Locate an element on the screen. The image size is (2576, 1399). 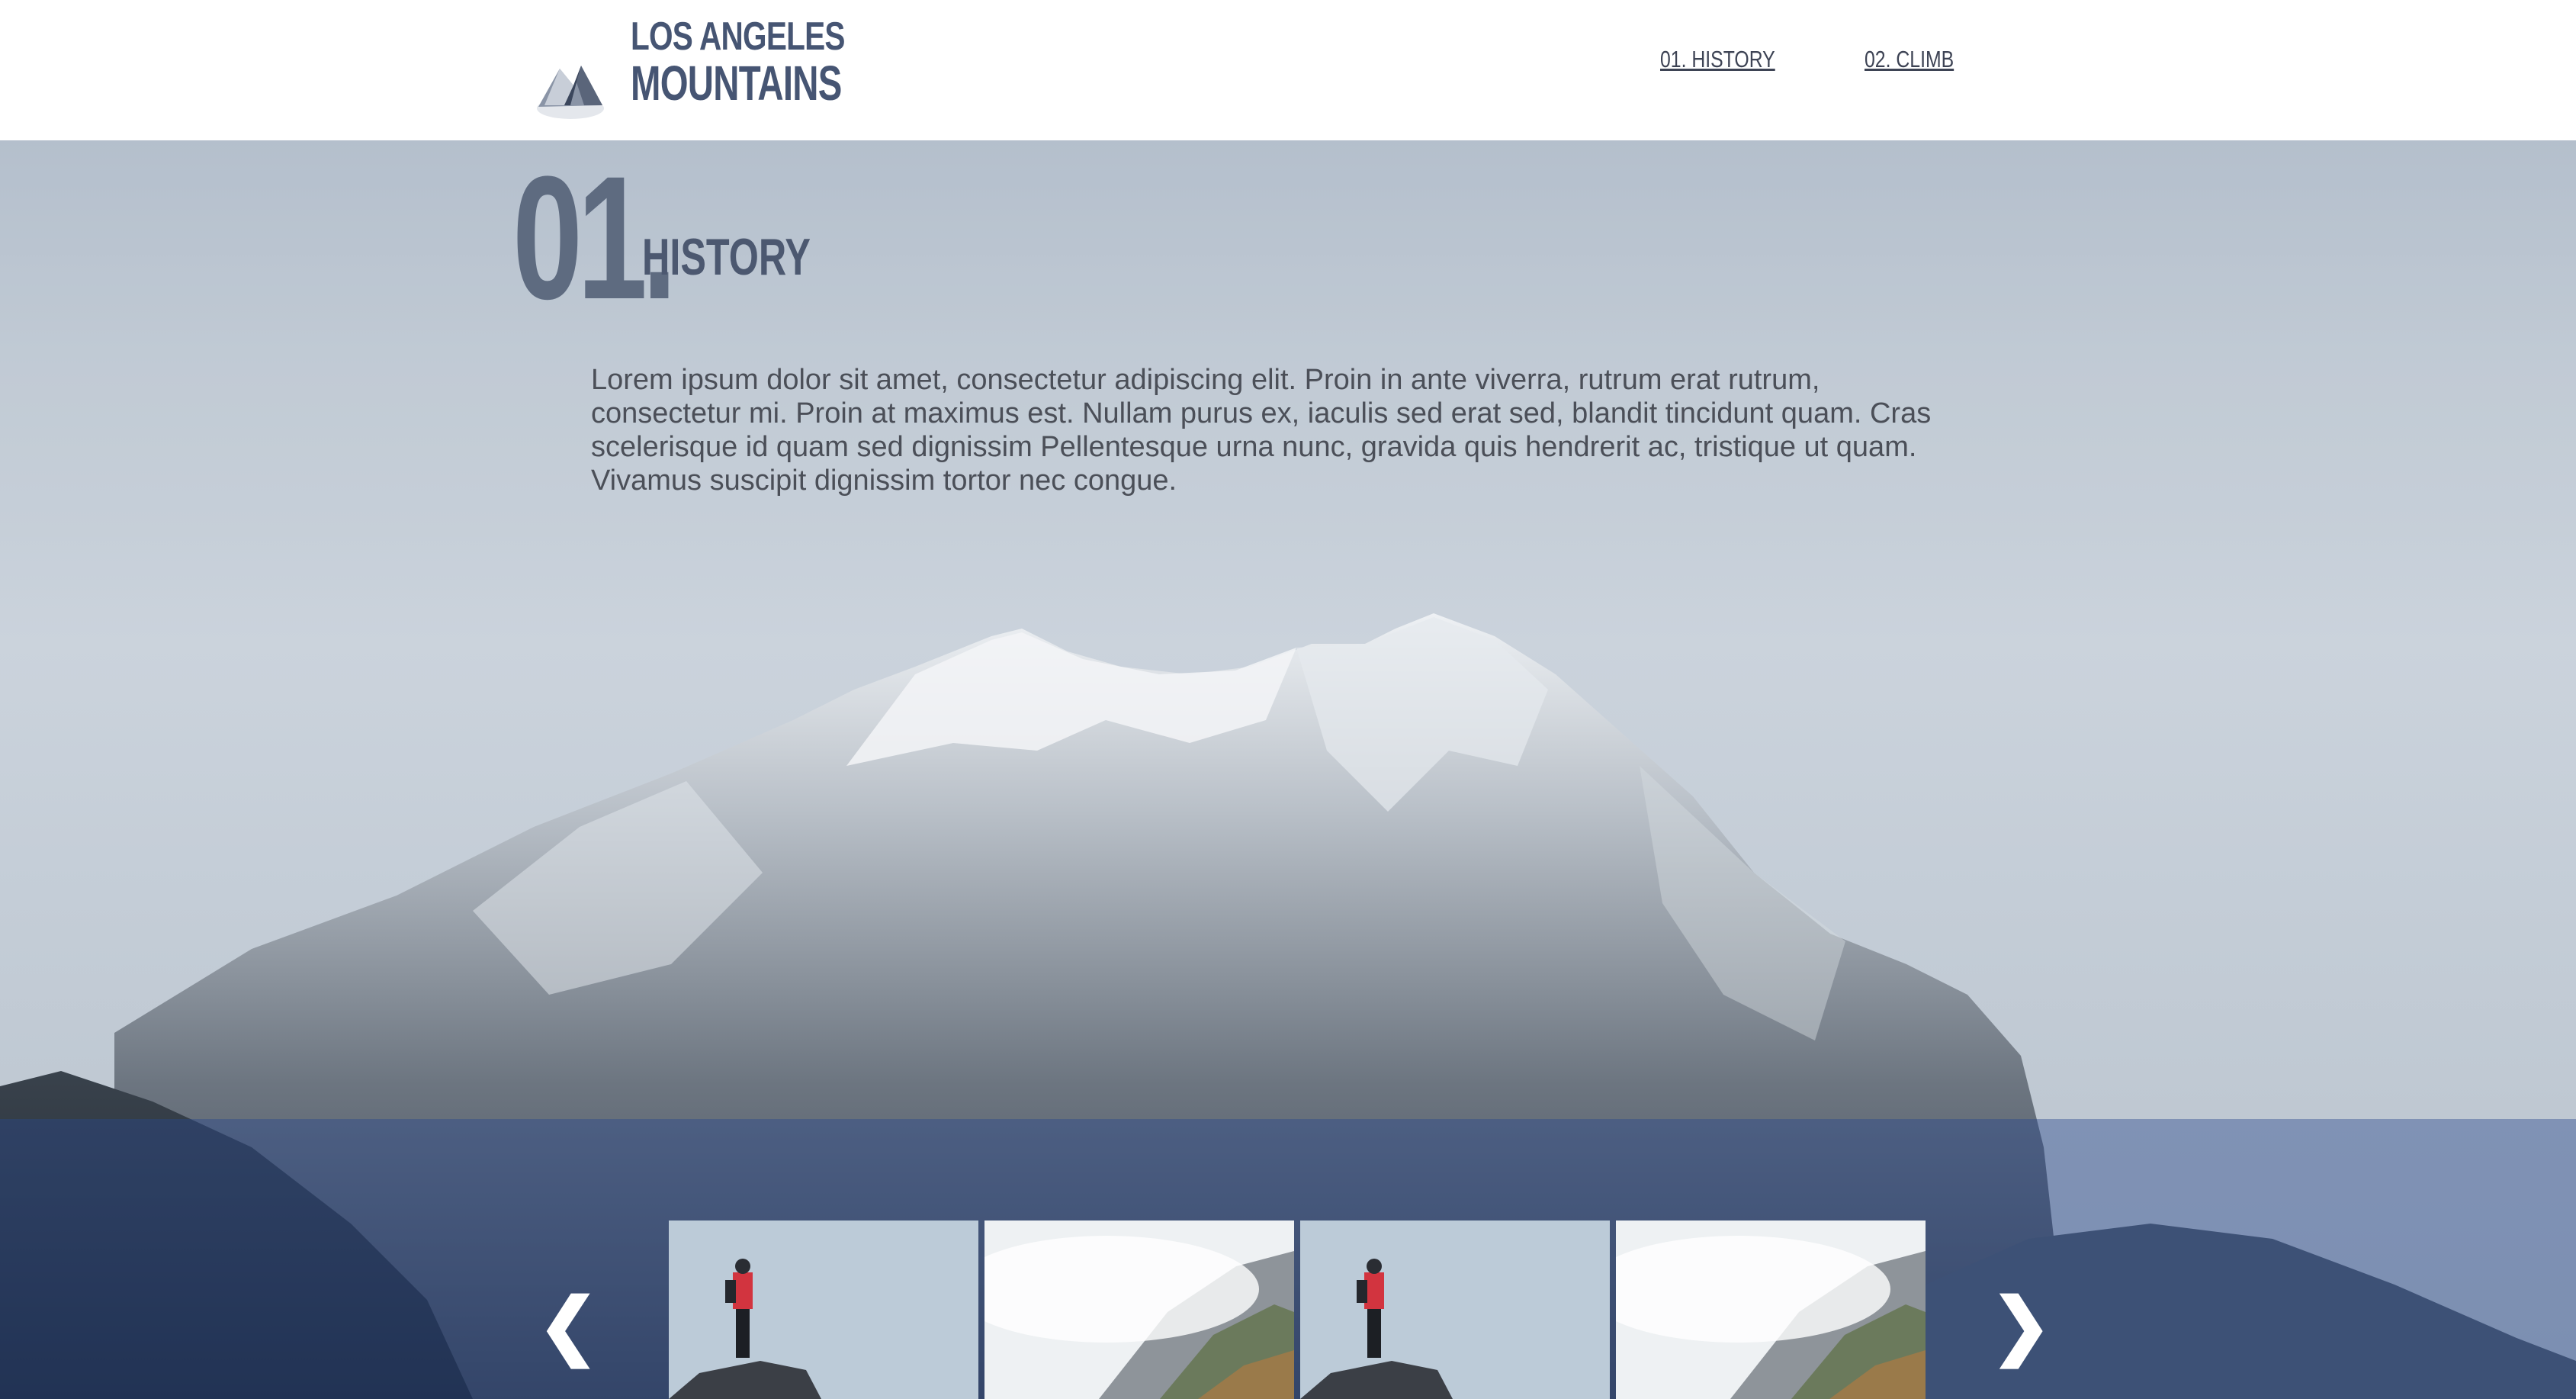
chevron-right-icon: ❯ is located at coordinates (2020, 1325).